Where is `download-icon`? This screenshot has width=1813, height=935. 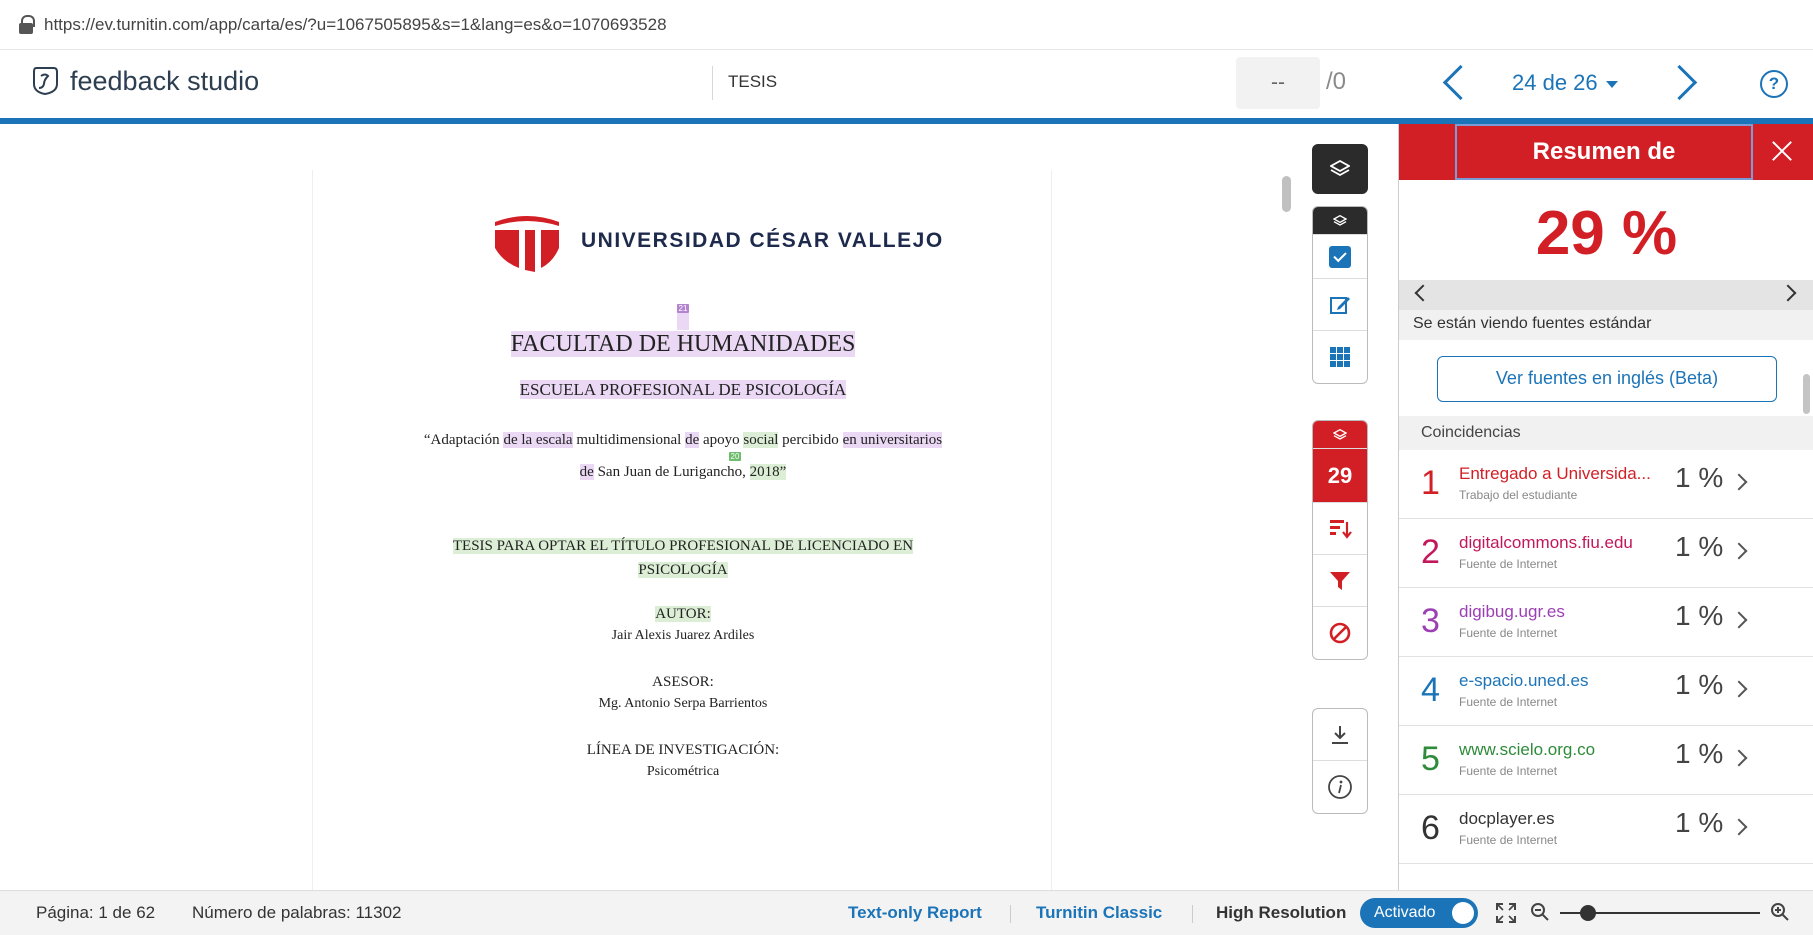
download-icon is located at coordinates (1340, 734).